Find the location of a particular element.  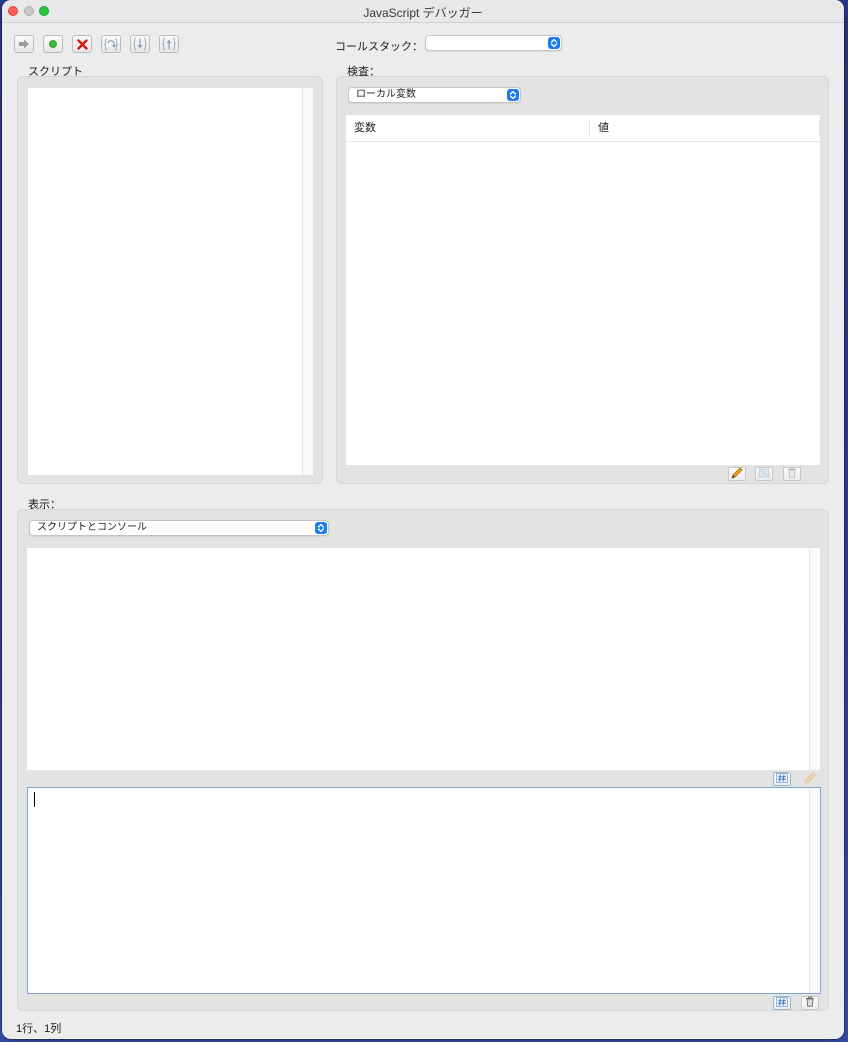

step-out-icon is located at coordinates (169, 44).